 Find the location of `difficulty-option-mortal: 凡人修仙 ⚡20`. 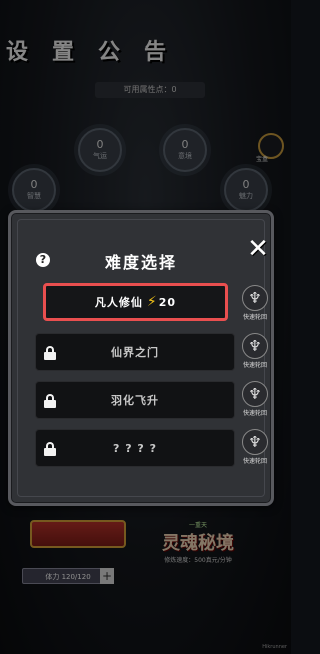

difficulty-option-mortal: 凡人修仙 ⚡20 is located at coordinates (135, 302).